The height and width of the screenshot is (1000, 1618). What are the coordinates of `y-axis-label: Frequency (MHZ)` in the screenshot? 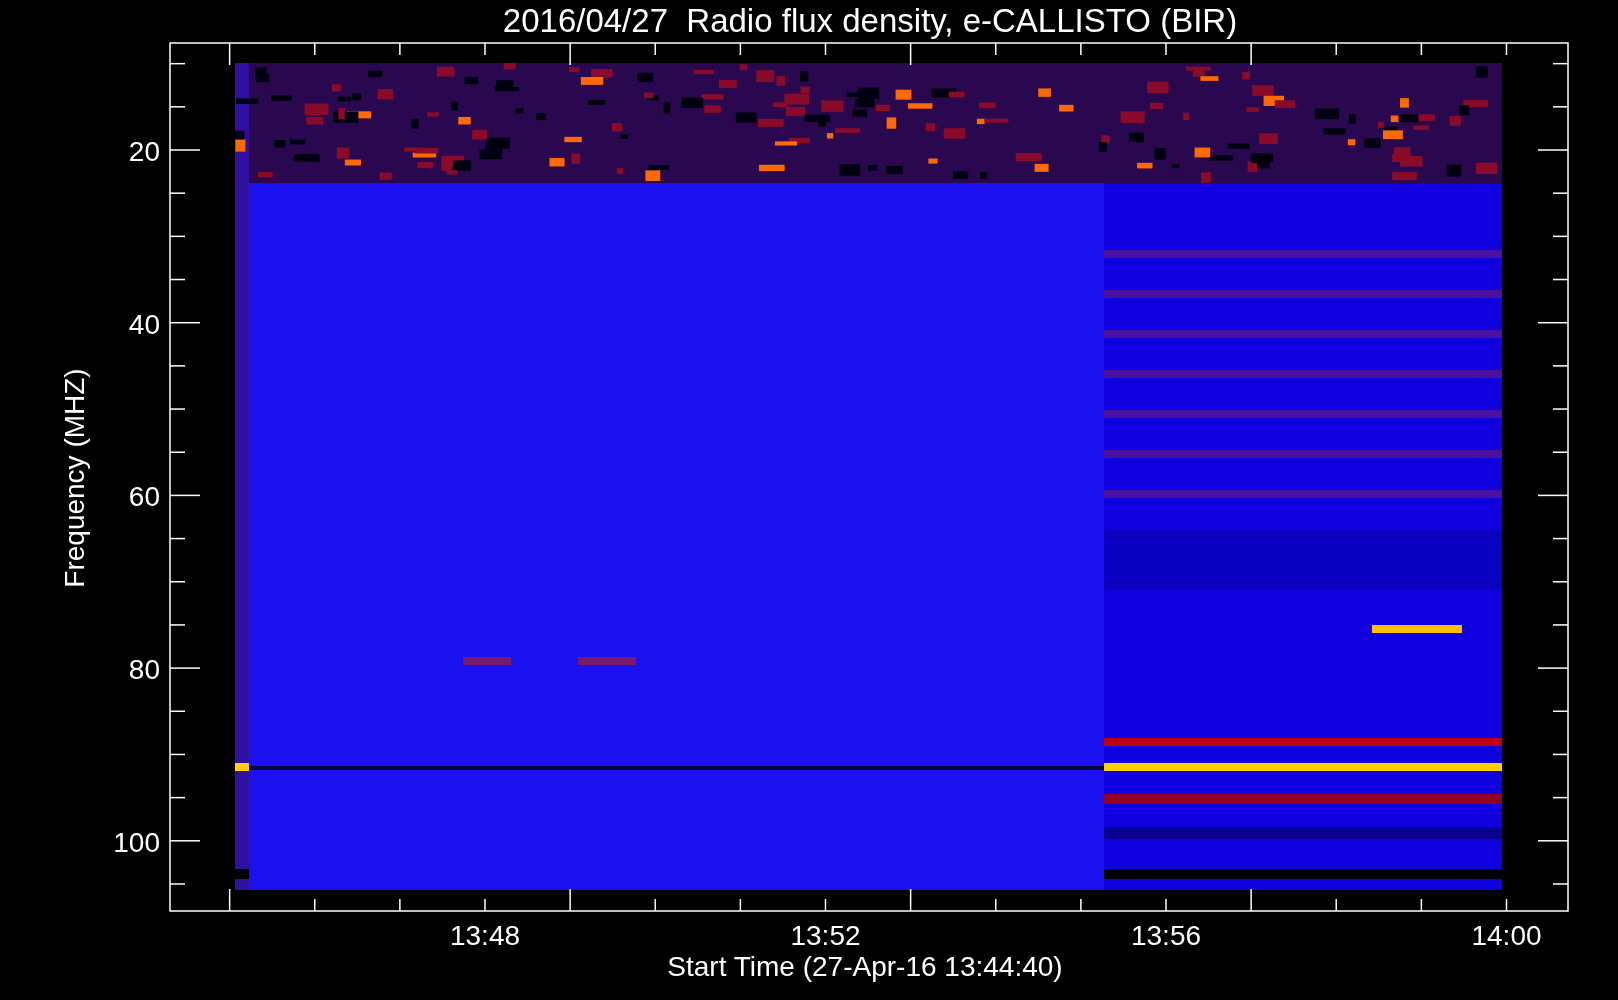 It's located at (74, 478).